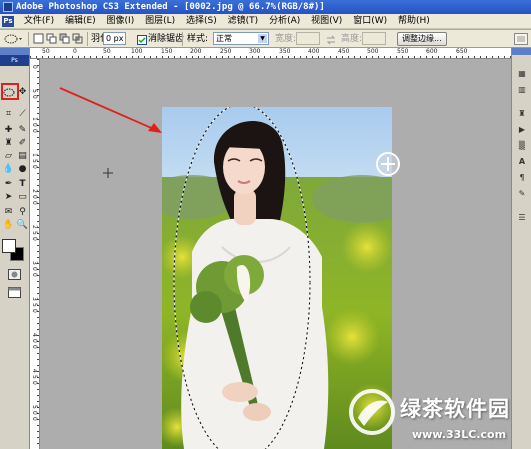 This screenshot has height=449, width=531. What do you see at coordinates (115, 38) in the screenshot?
I see `feather-input: 0 px` at bounding box center [115, 38].